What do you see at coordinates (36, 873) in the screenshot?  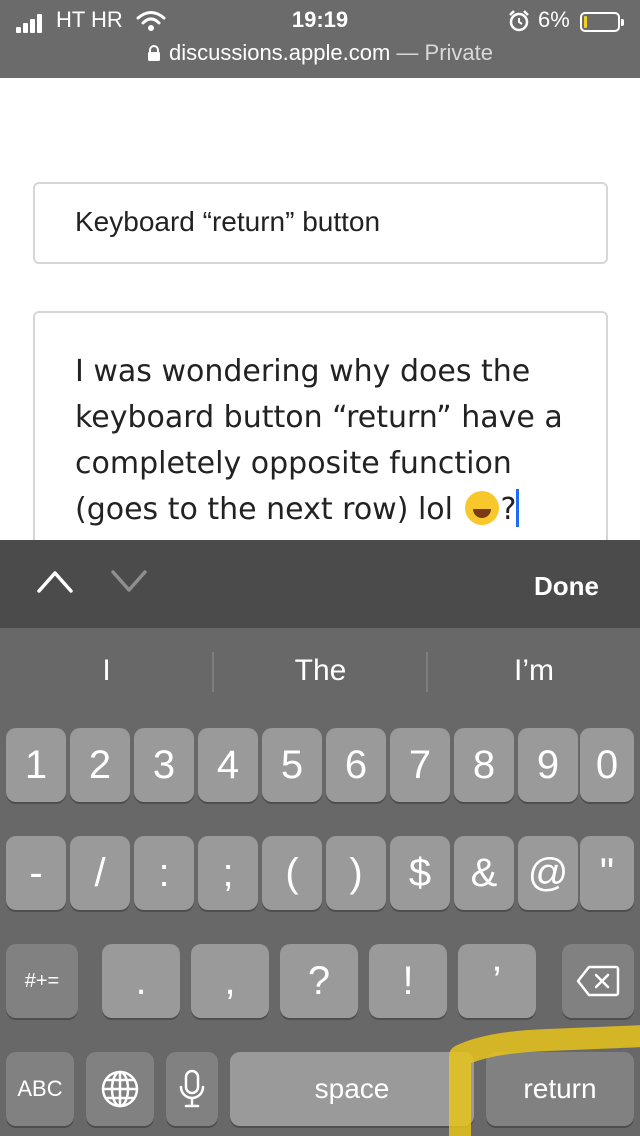 I see `key-hyphen: -` at bounding box center [36, 873].